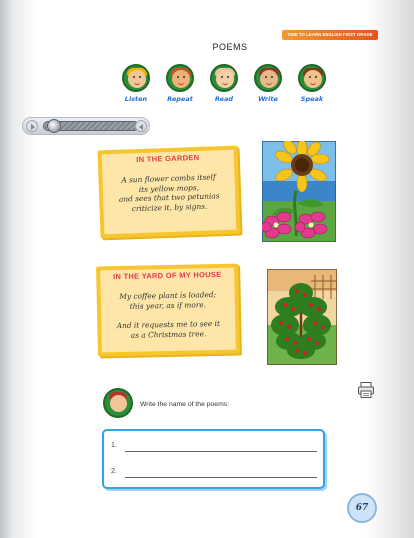  What do you see at coordinates (268, 99) in the screenshot?
I see `skill-label-write: Write` at bounding box center [268, 99].